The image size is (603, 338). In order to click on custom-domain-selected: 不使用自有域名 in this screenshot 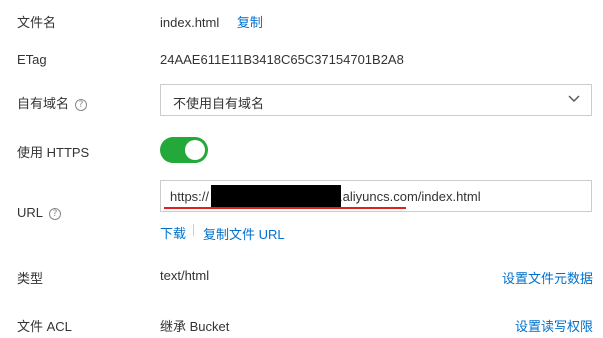, I will do `click(219, 103)`.